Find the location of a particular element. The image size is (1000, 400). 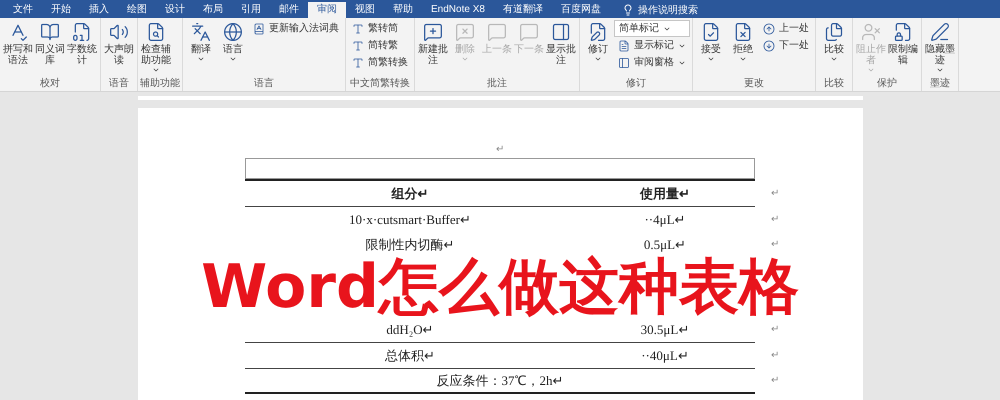

documents-icon is located at coordinates (834, 32).